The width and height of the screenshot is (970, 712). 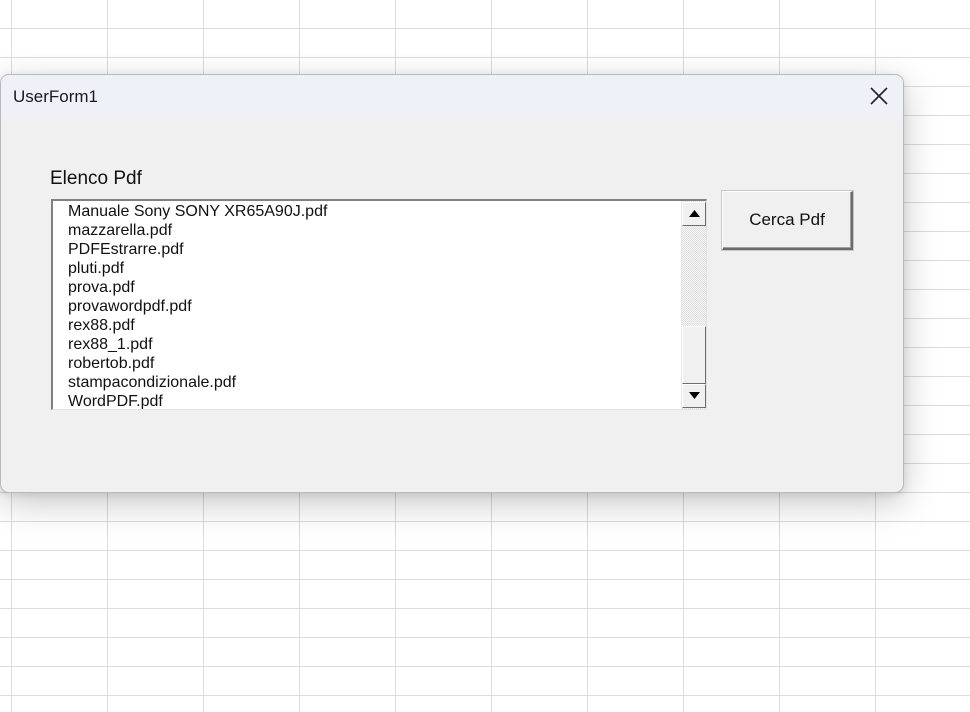 What do you see at coordinates (373, 287) in the screenshot?
I see `list-item: prova.pdf` at bounding box center [373, 287].